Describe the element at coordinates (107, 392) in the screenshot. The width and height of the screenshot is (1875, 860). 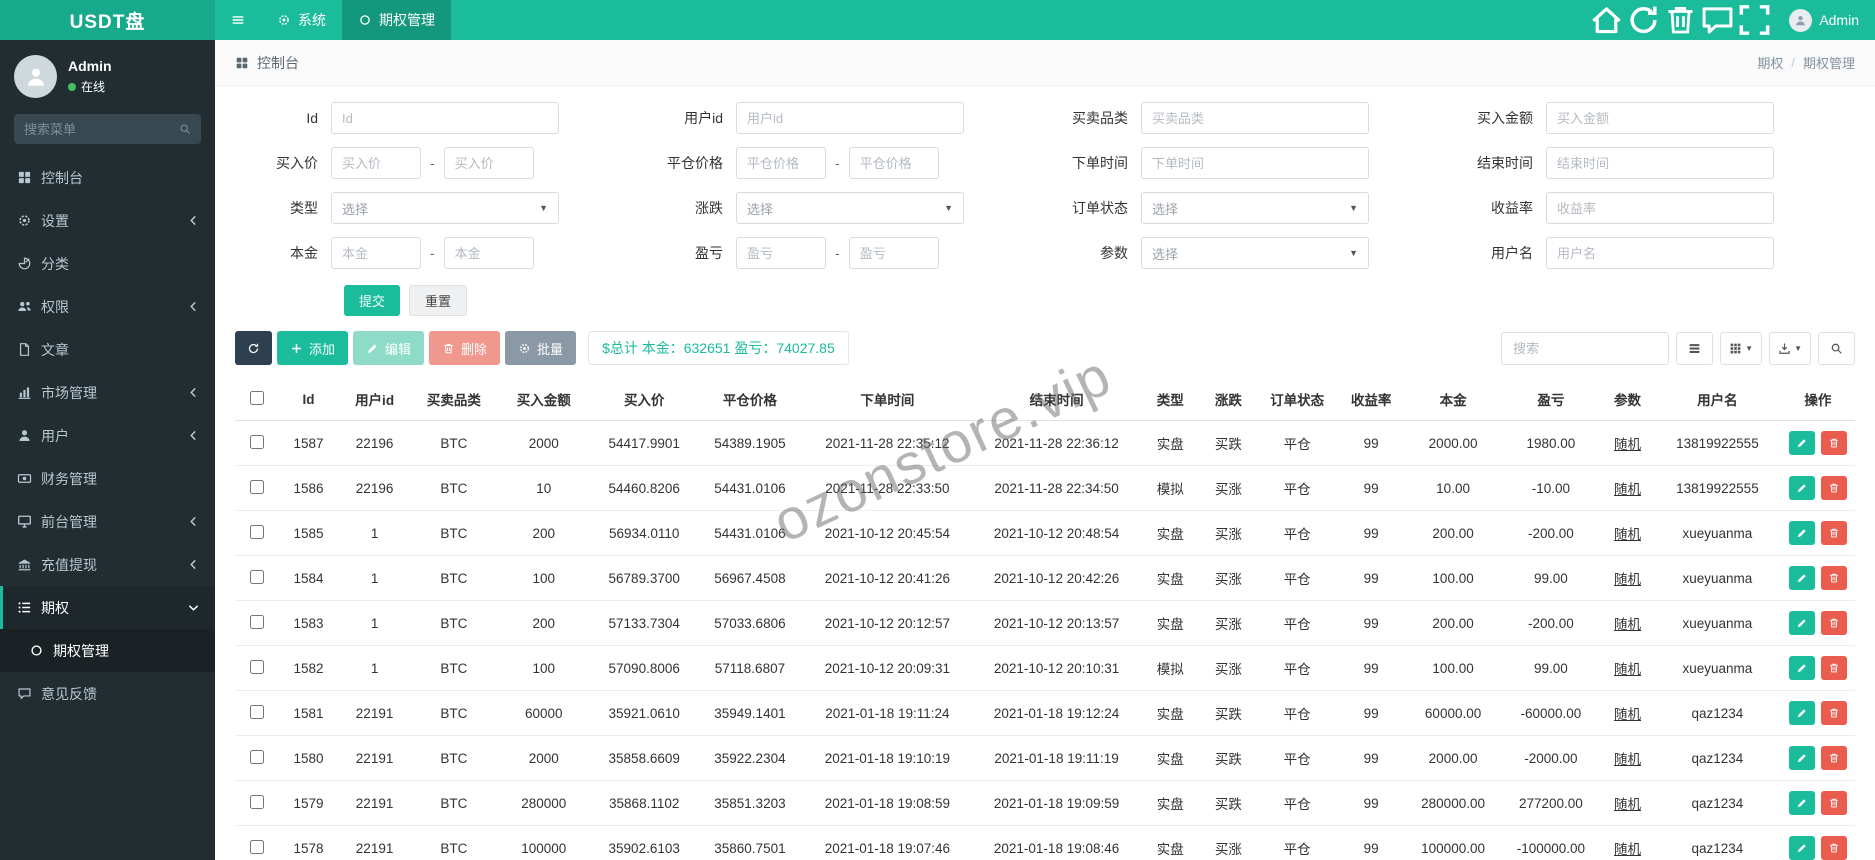
I see `sidebar-item-market: 市场管理` at that location.